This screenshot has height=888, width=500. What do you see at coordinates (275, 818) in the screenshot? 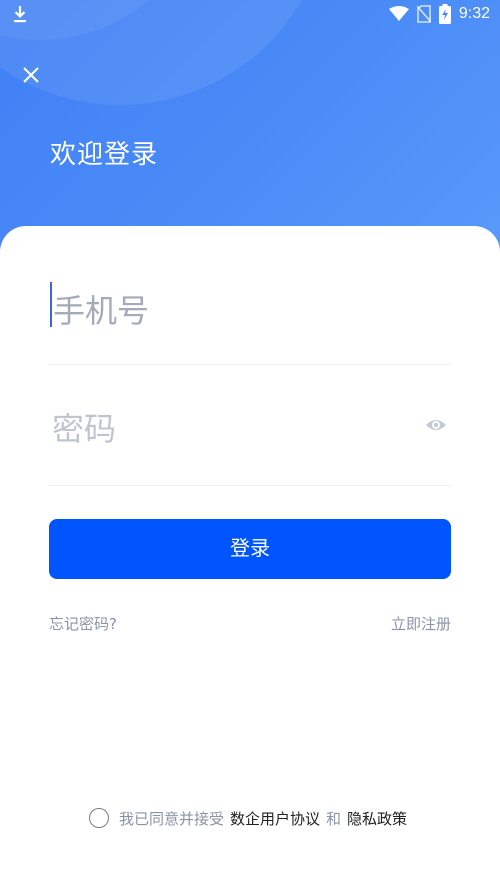
I see `user-agreement-link: 数企用户协议` at bounding box center [275, 818].